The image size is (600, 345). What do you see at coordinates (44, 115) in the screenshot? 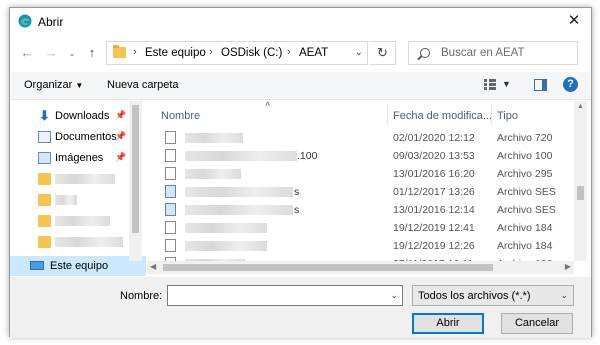
I see `download-arrow-icon: ⬇` at bounding box center [44, 115].